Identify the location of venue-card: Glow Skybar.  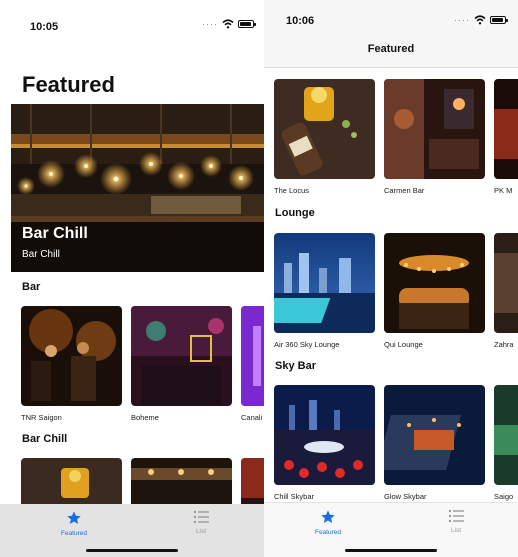
(434, 443).